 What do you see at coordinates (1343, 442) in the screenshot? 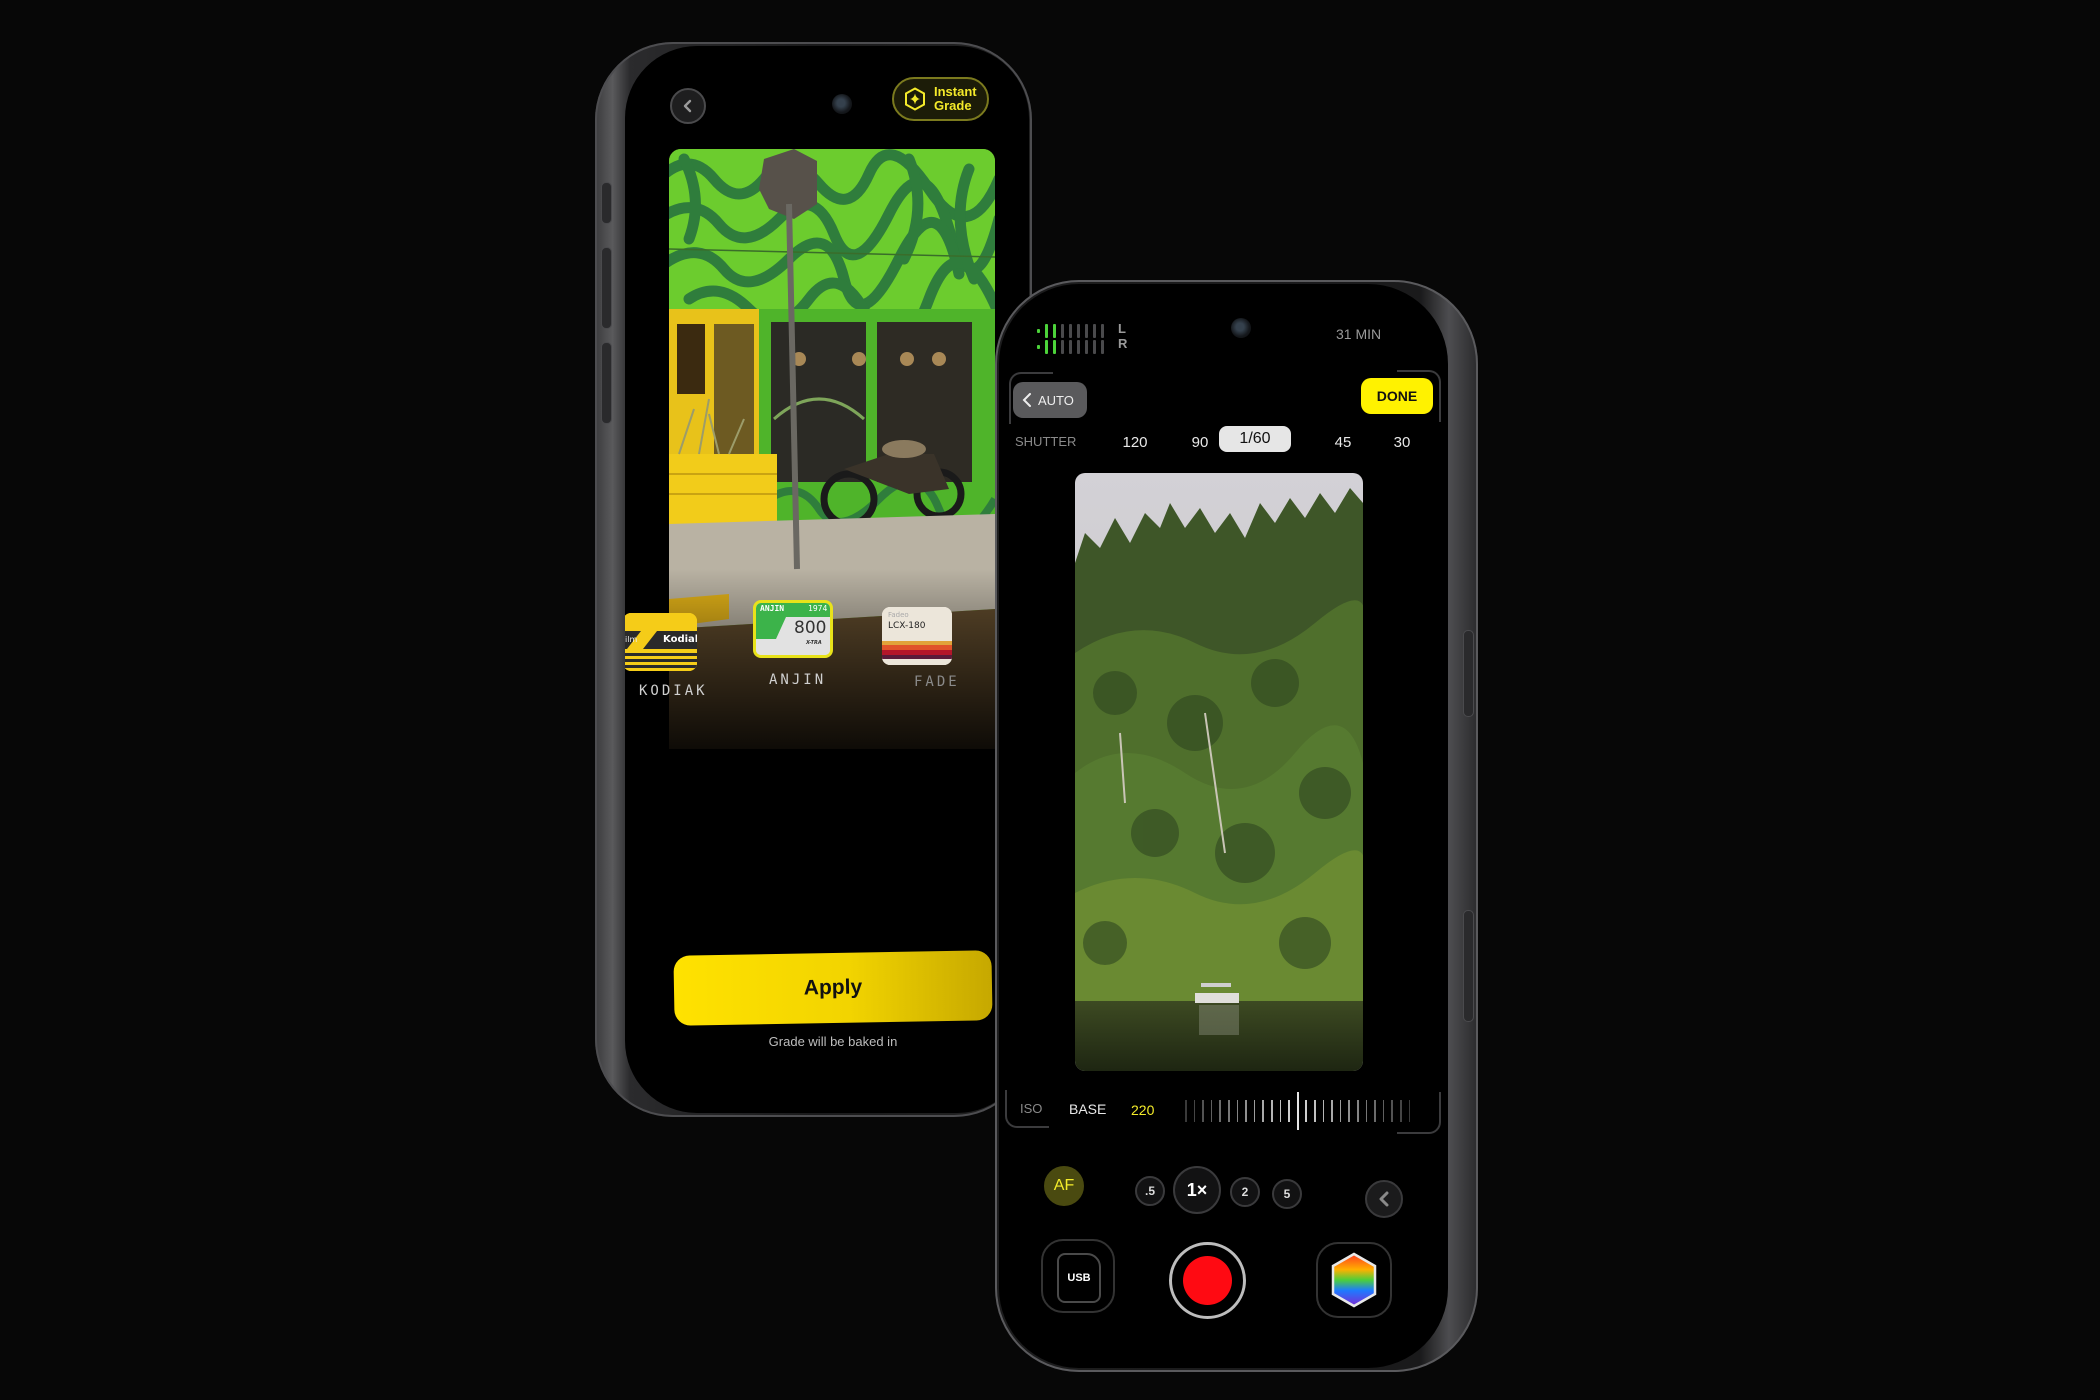
I see `shutter-option: 45` at bounding box center [1343, 442].